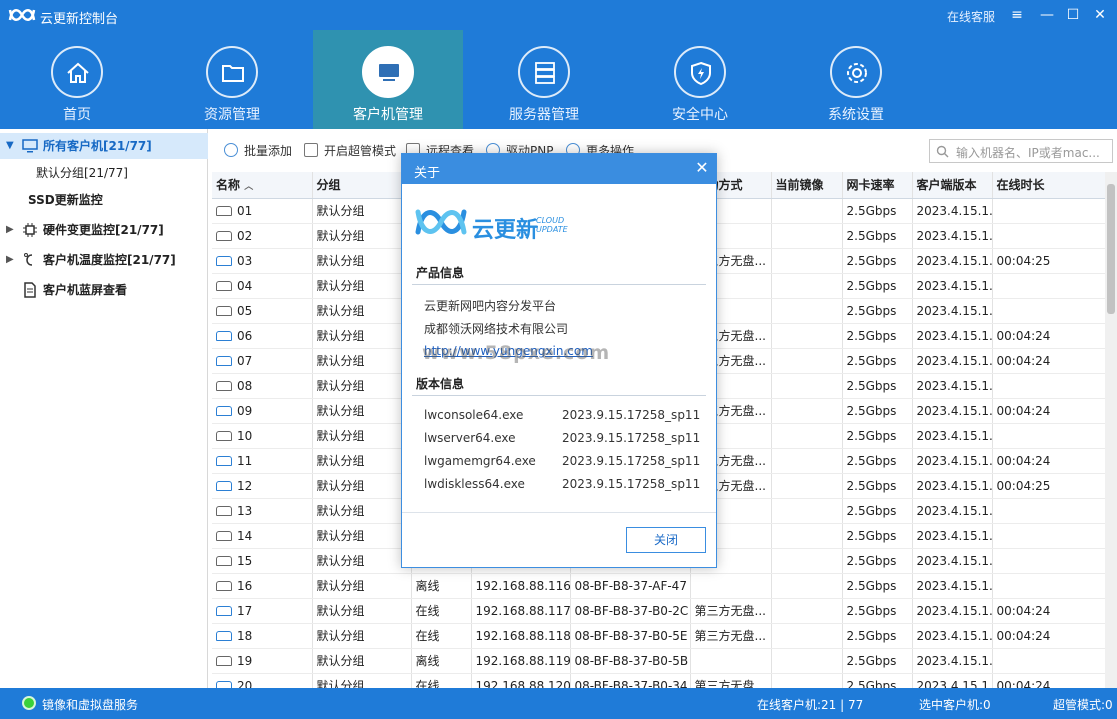 The height and width of the screenshot is (719, 1117). I want to click on nav-servers: 服务器管理, so click(544, 79).